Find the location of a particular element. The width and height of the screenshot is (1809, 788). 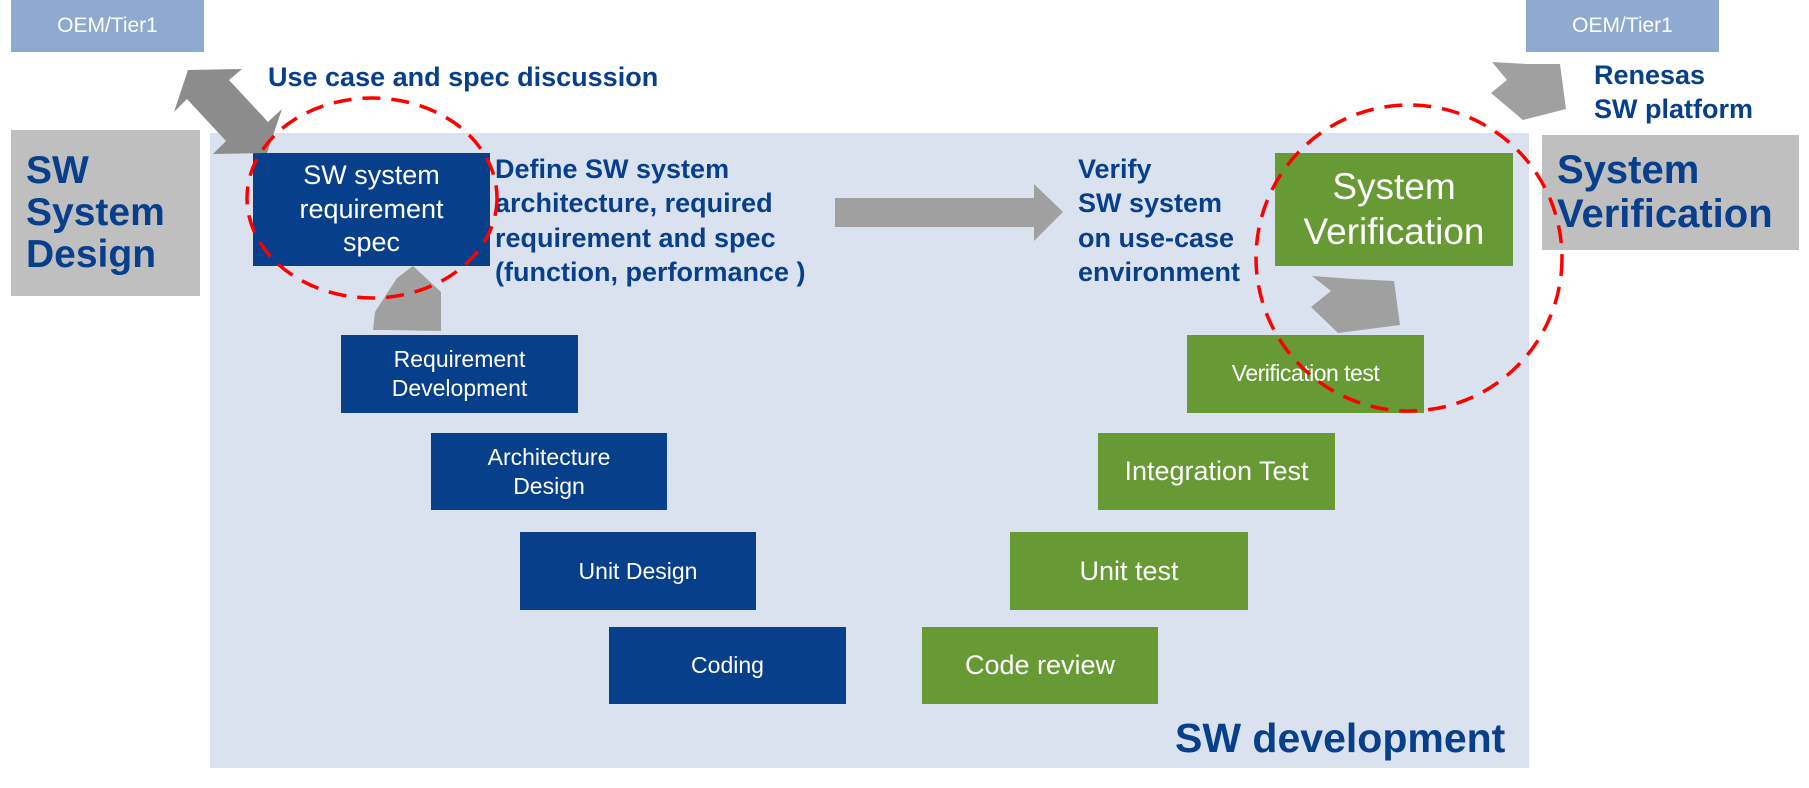

step-integration-test: Integration Test is located at coordinates (1216, 471).